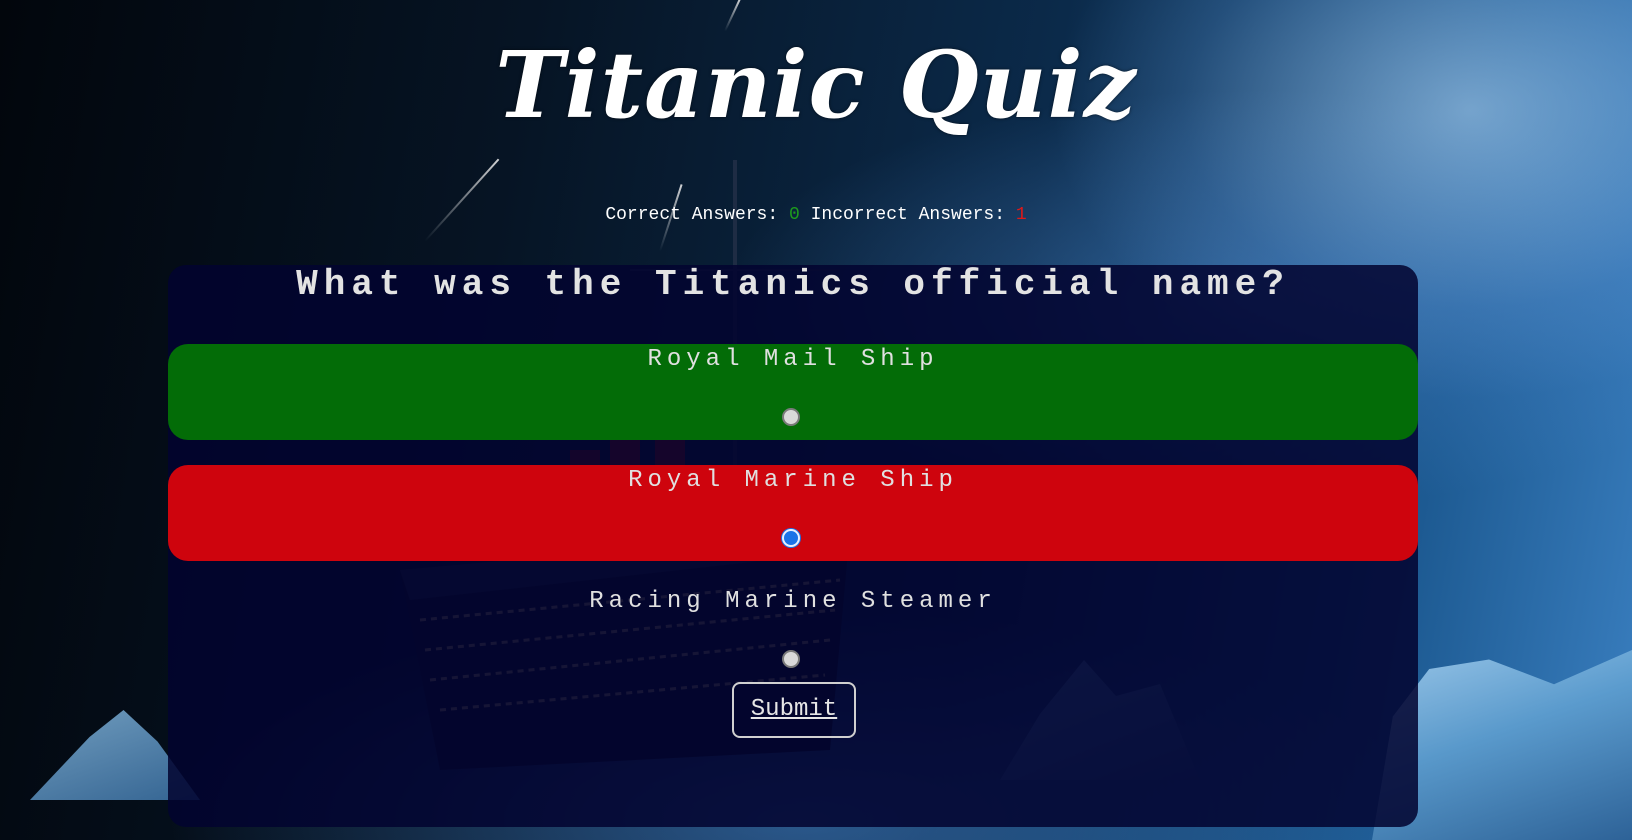 The width and height of the screenshot is (1632, 840). What do you see at coordinates (908, 215) in the screenshot?
I see `incorrect-answers-label: Incorrect Answers:` at bounding box center [908, 215].